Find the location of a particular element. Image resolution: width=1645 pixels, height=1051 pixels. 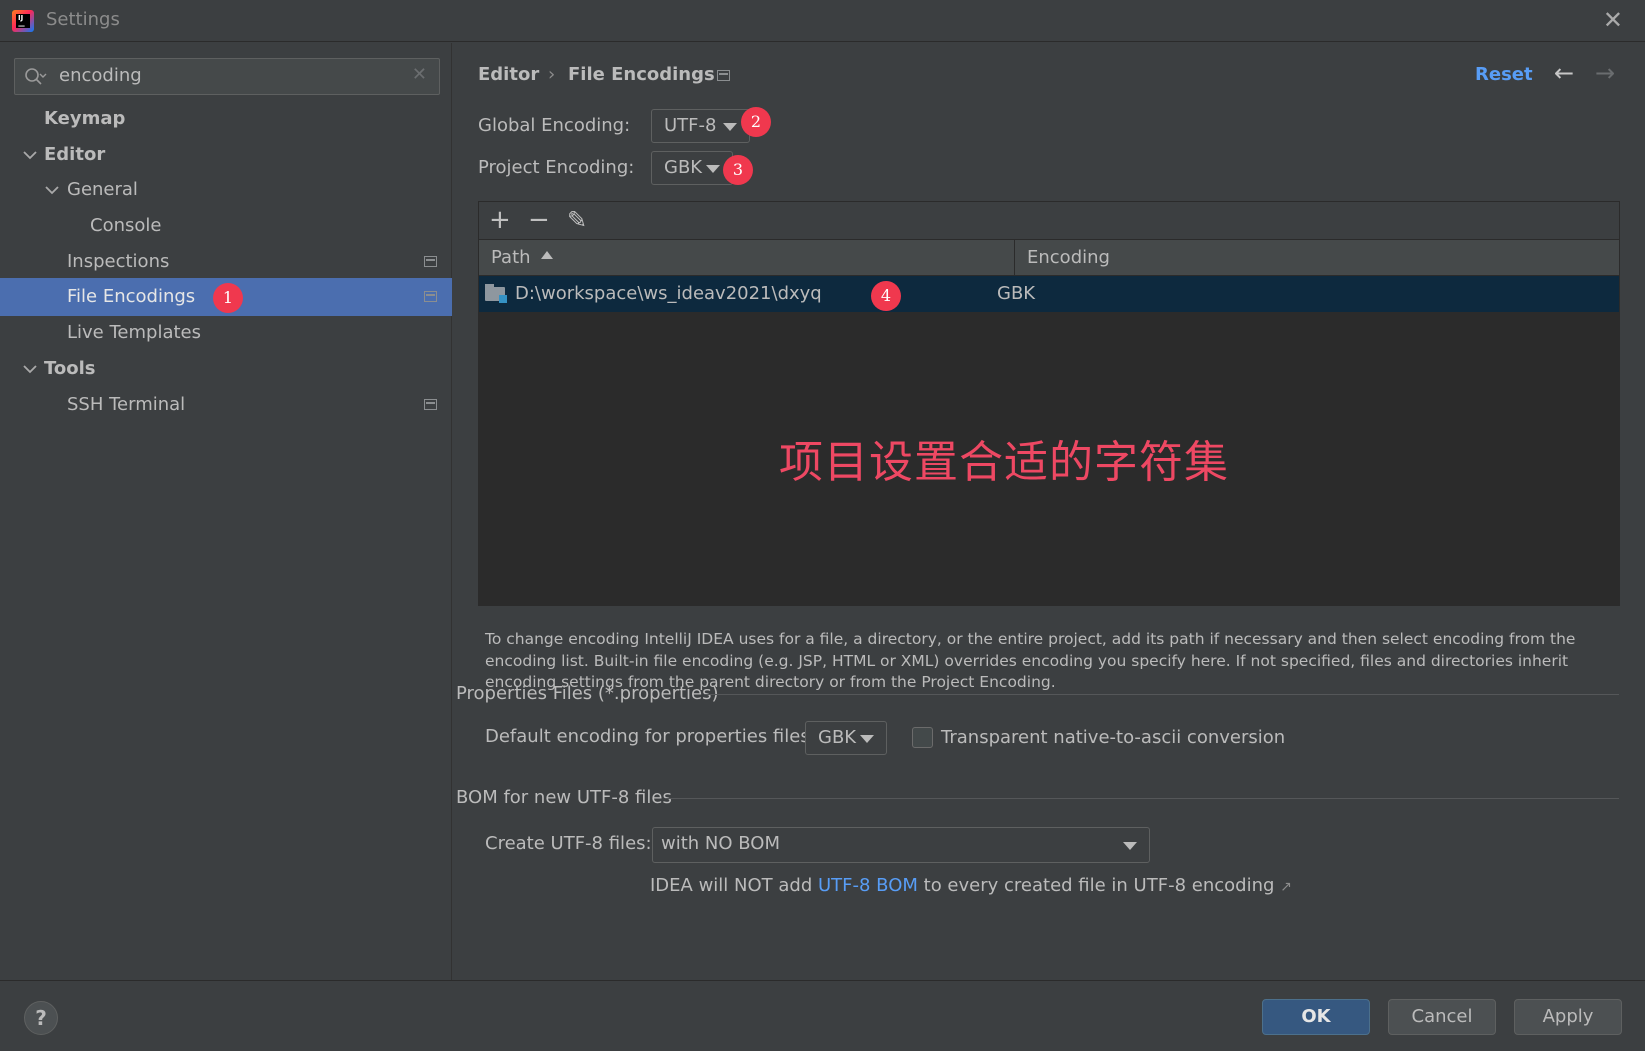

global-encoding-value: UTF-8 is located at coordinates (690, 125).